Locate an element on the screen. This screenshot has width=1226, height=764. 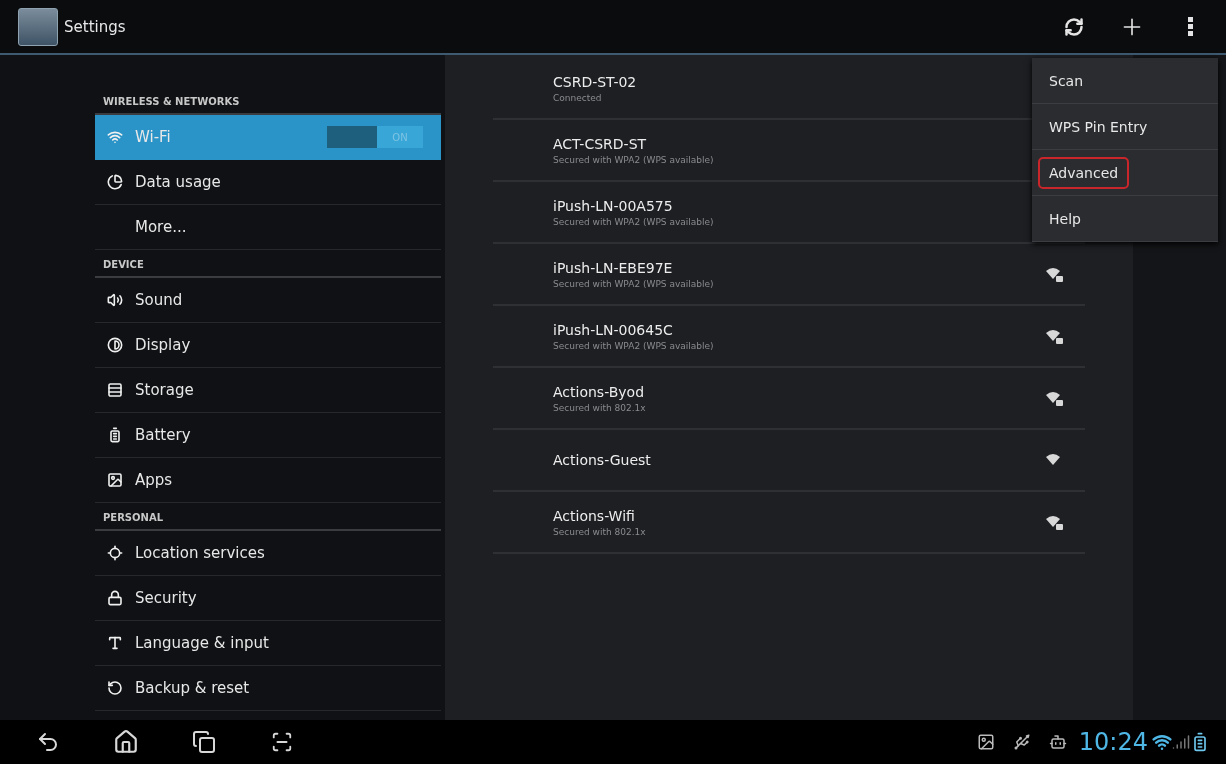
sidebar-item: Backup & reset is located at coordinates (268, 688).